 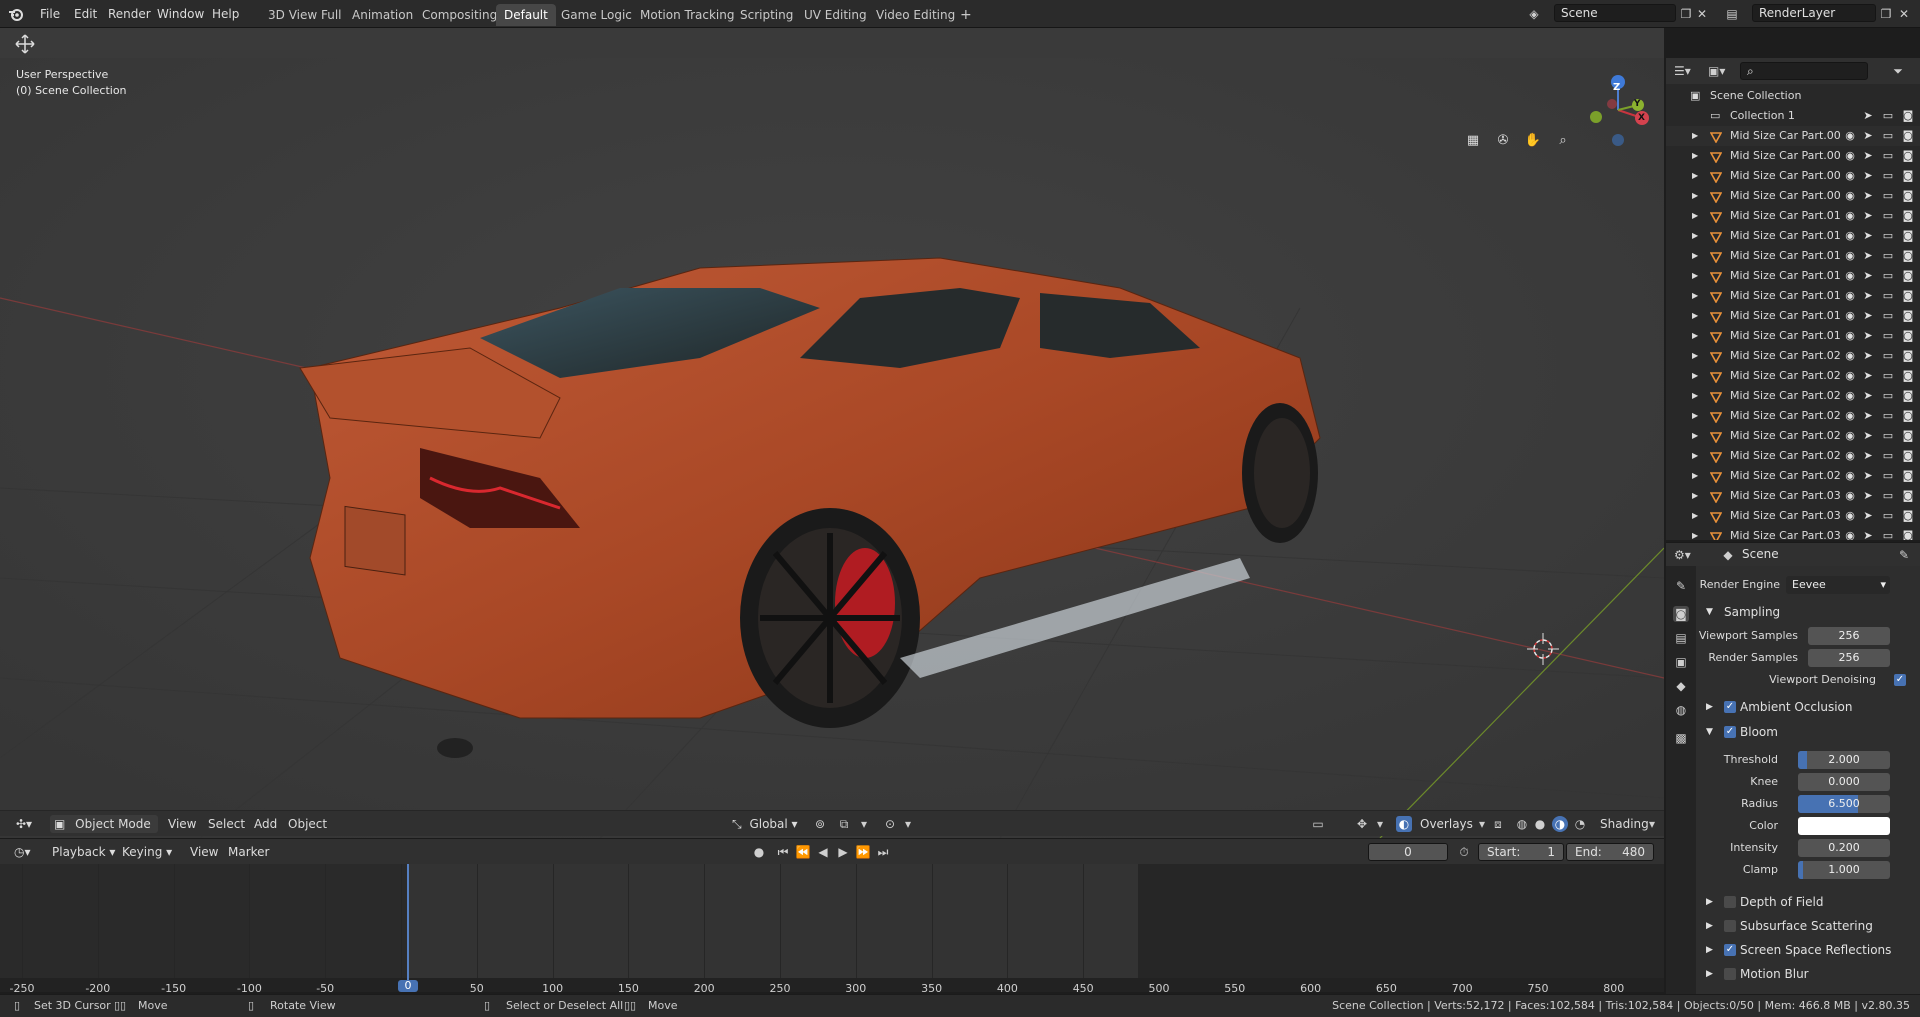 I want to click on menu-timeline-view: View, so click(x=204, y=852).